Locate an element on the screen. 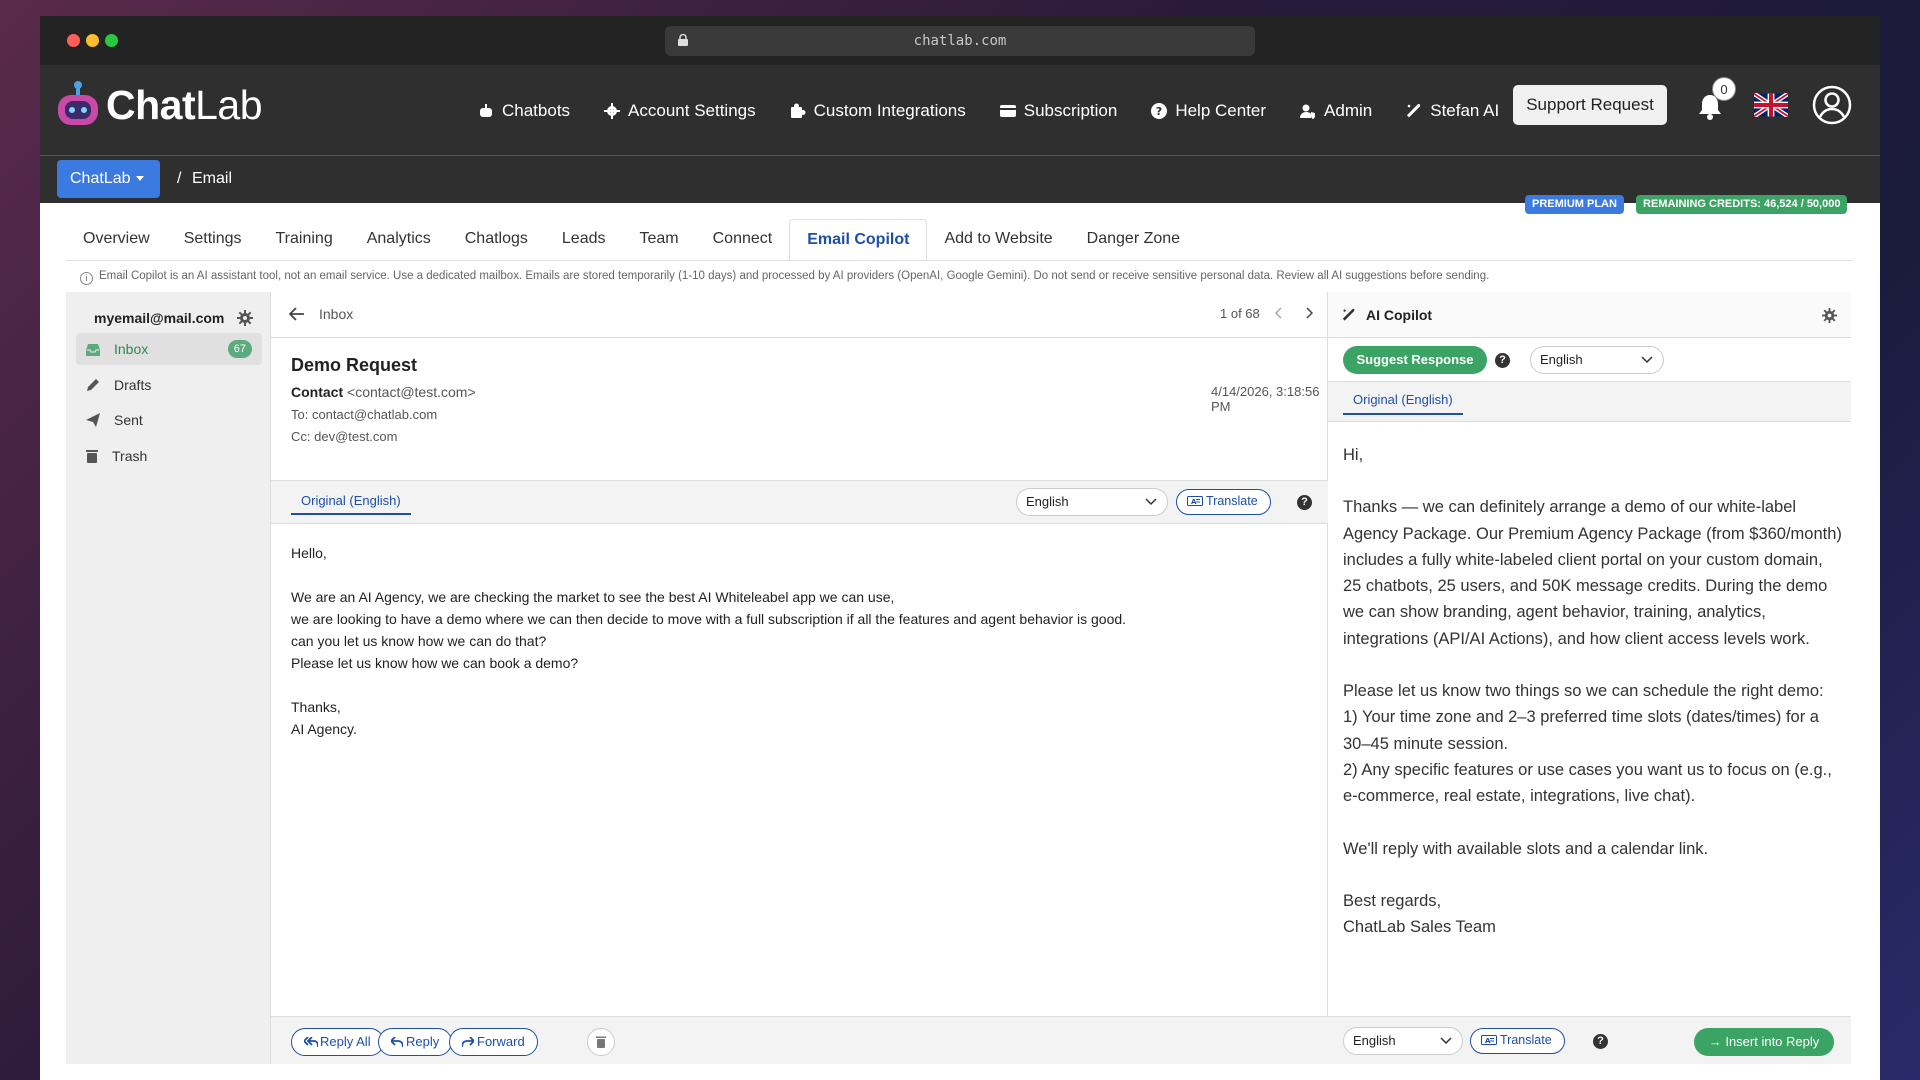 The image size is (1920, 1080). copilot-settings-gear-icon is located at coordinates (1829, 315).